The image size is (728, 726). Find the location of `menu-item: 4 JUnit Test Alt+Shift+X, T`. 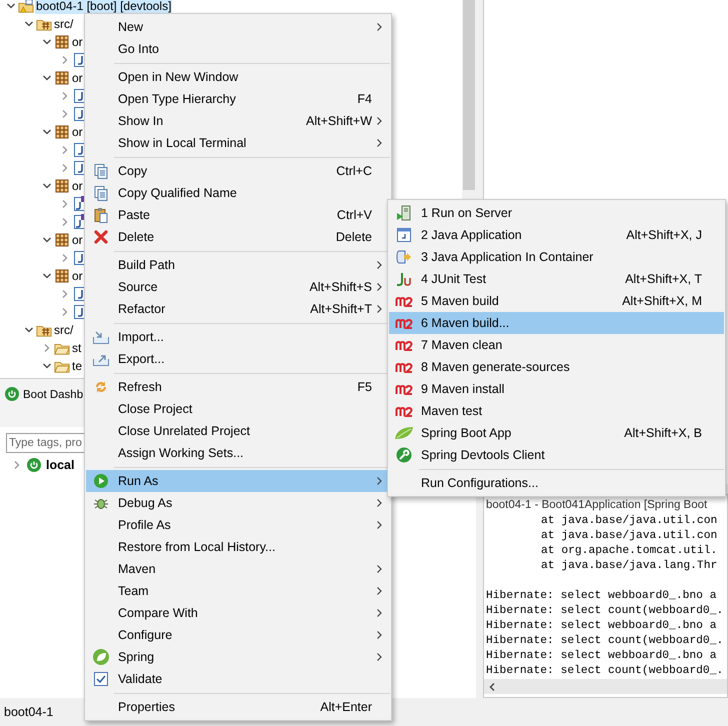

menu-item: 4 JUnit Test Alt+Shift+X, T is located at coordinates (556, 279).